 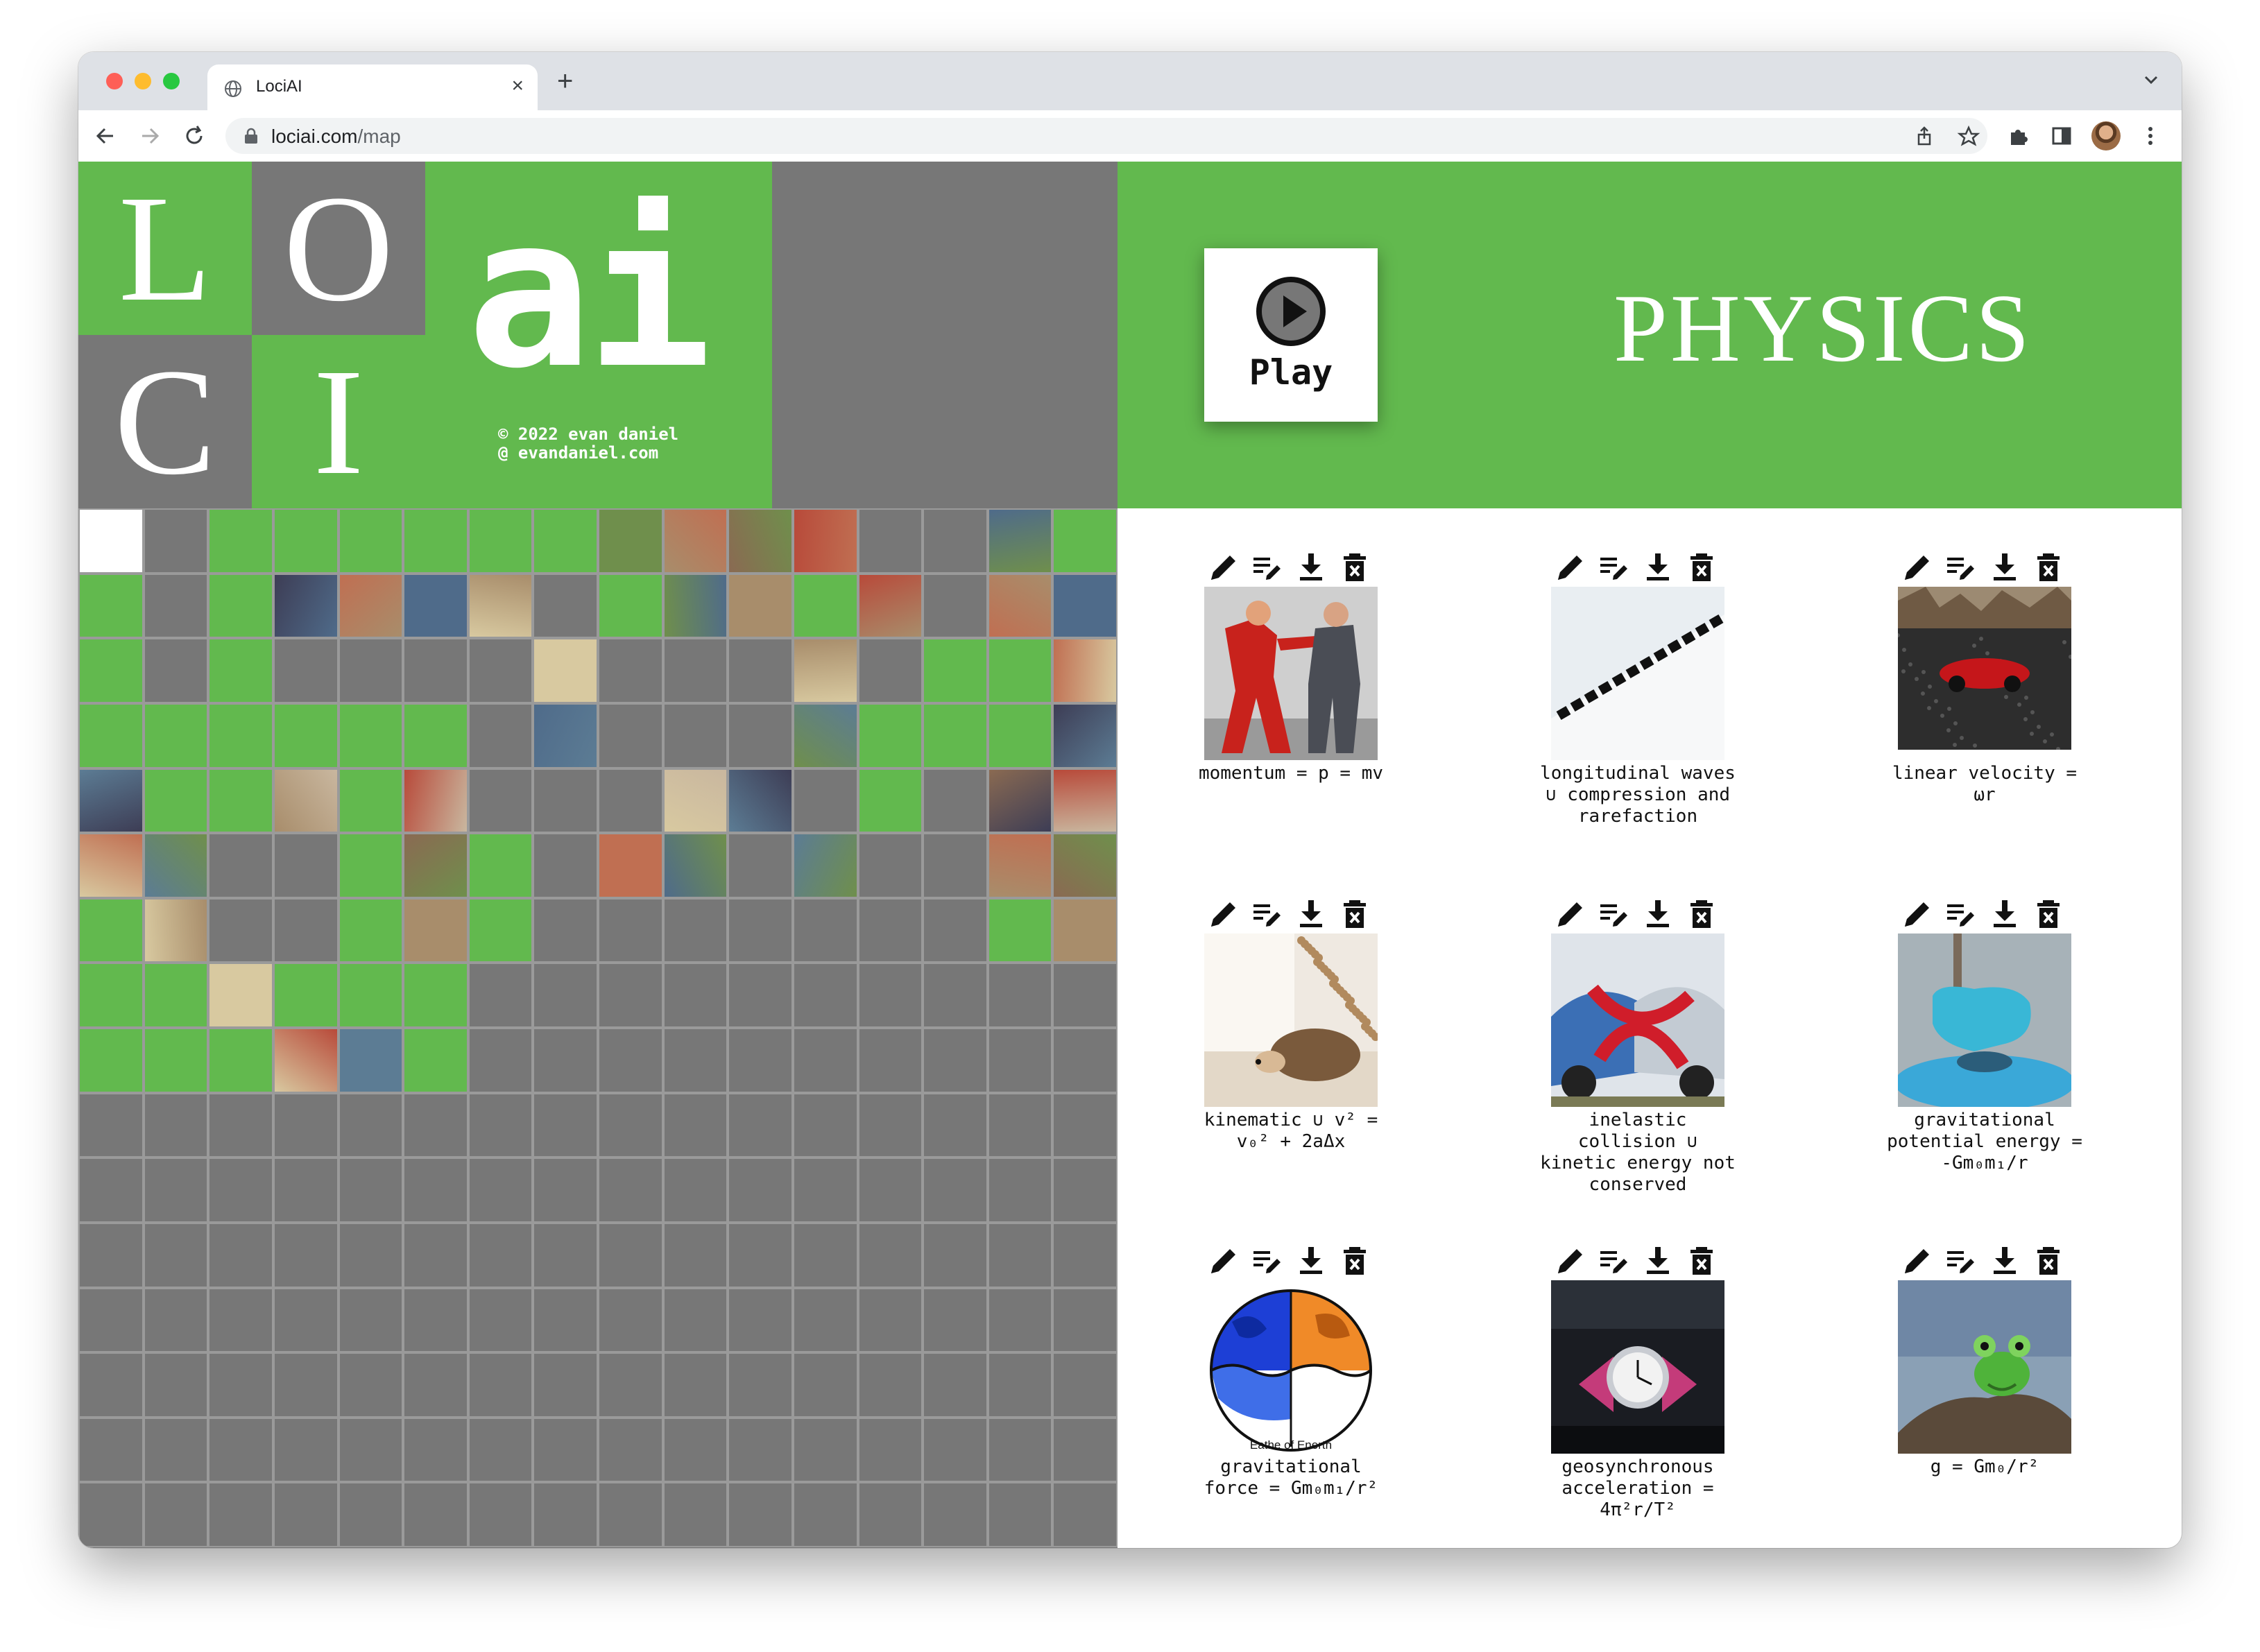 I want to click on chevron-down-icon, so click(x=2151, y=79).